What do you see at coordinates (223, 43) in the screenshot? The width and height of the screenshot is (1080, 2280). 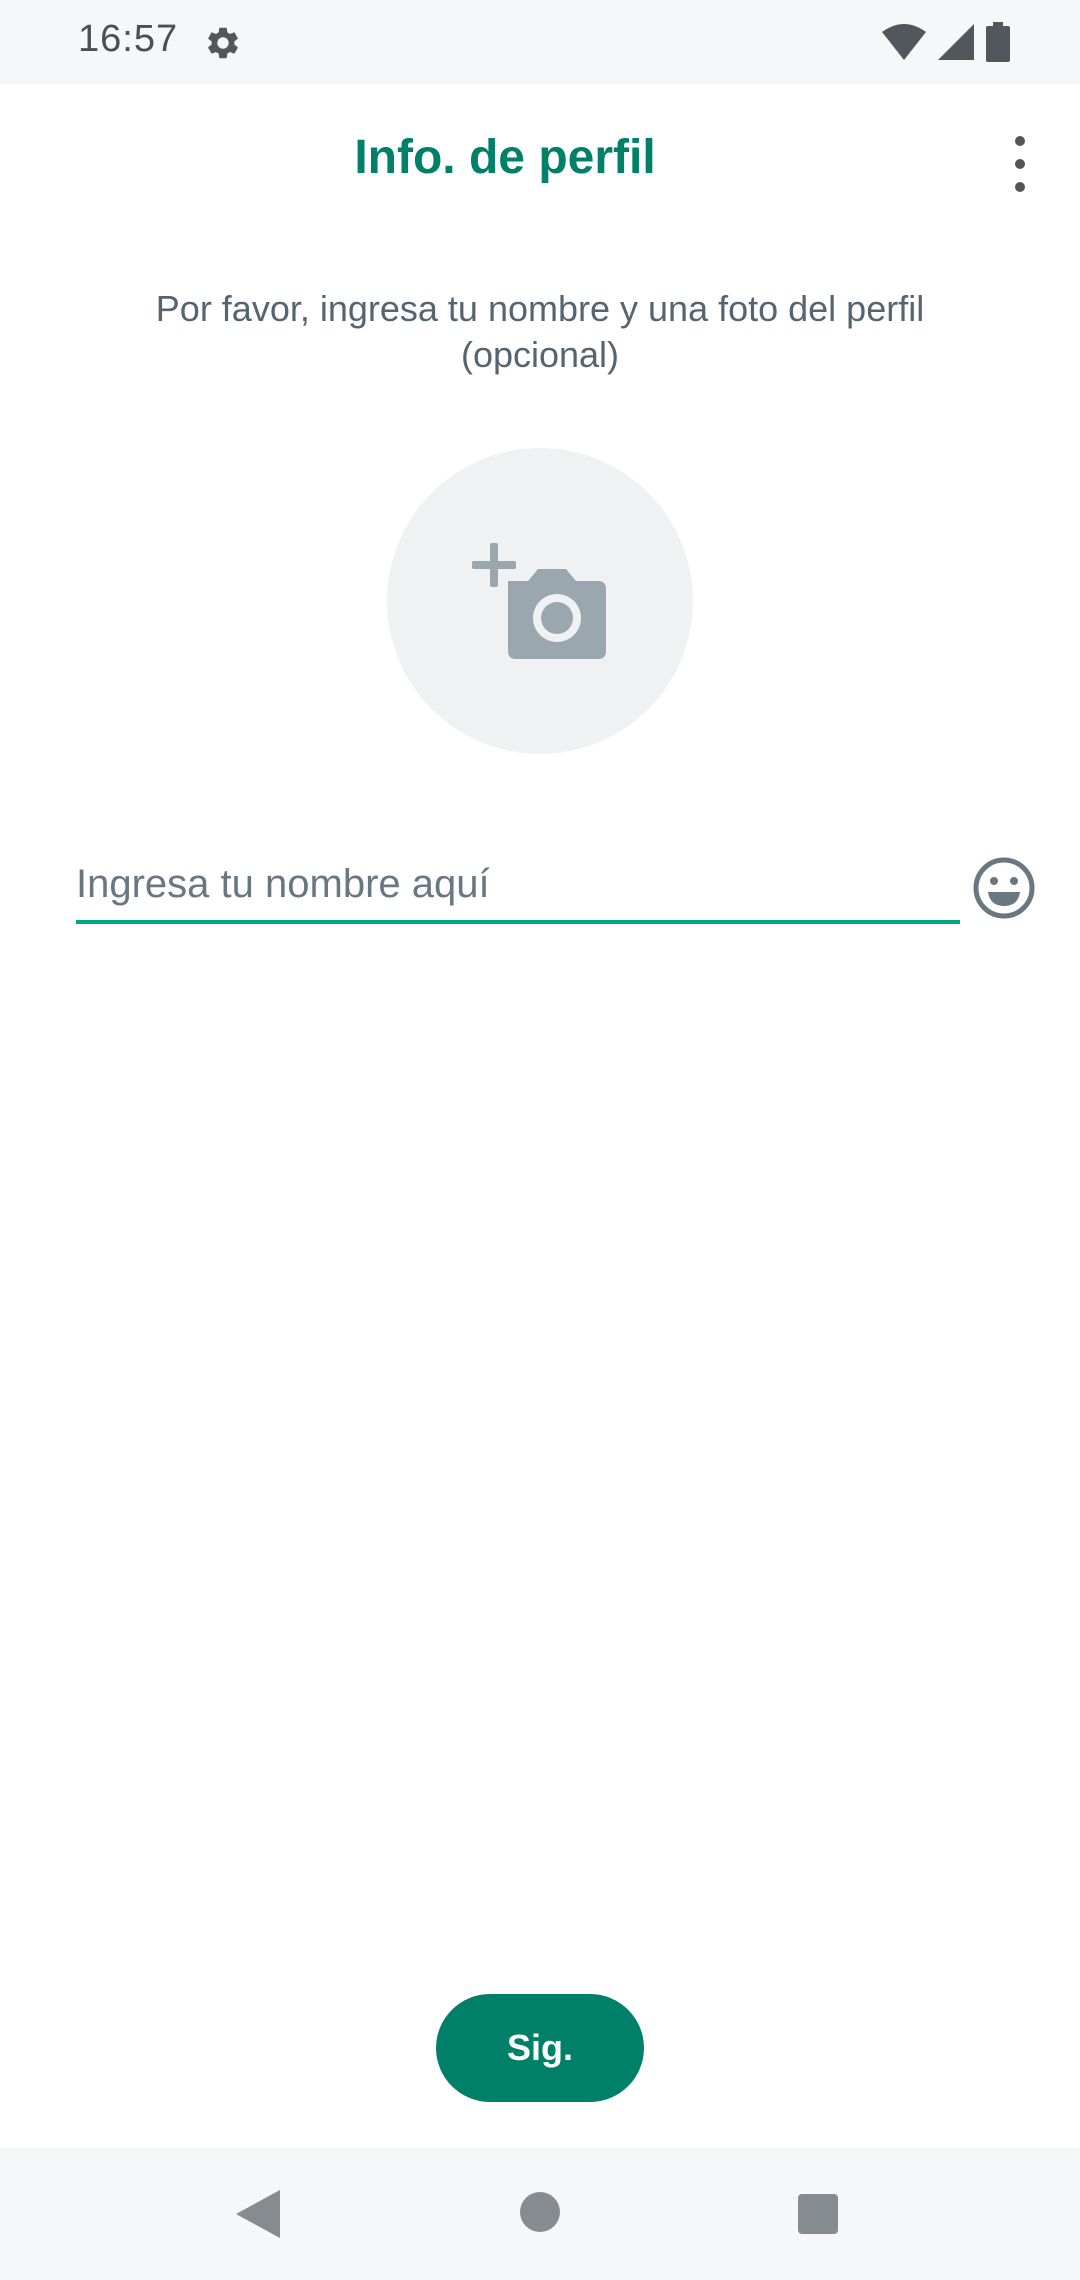 I see `settings-gear-icon` at bounding box center [223, 43].